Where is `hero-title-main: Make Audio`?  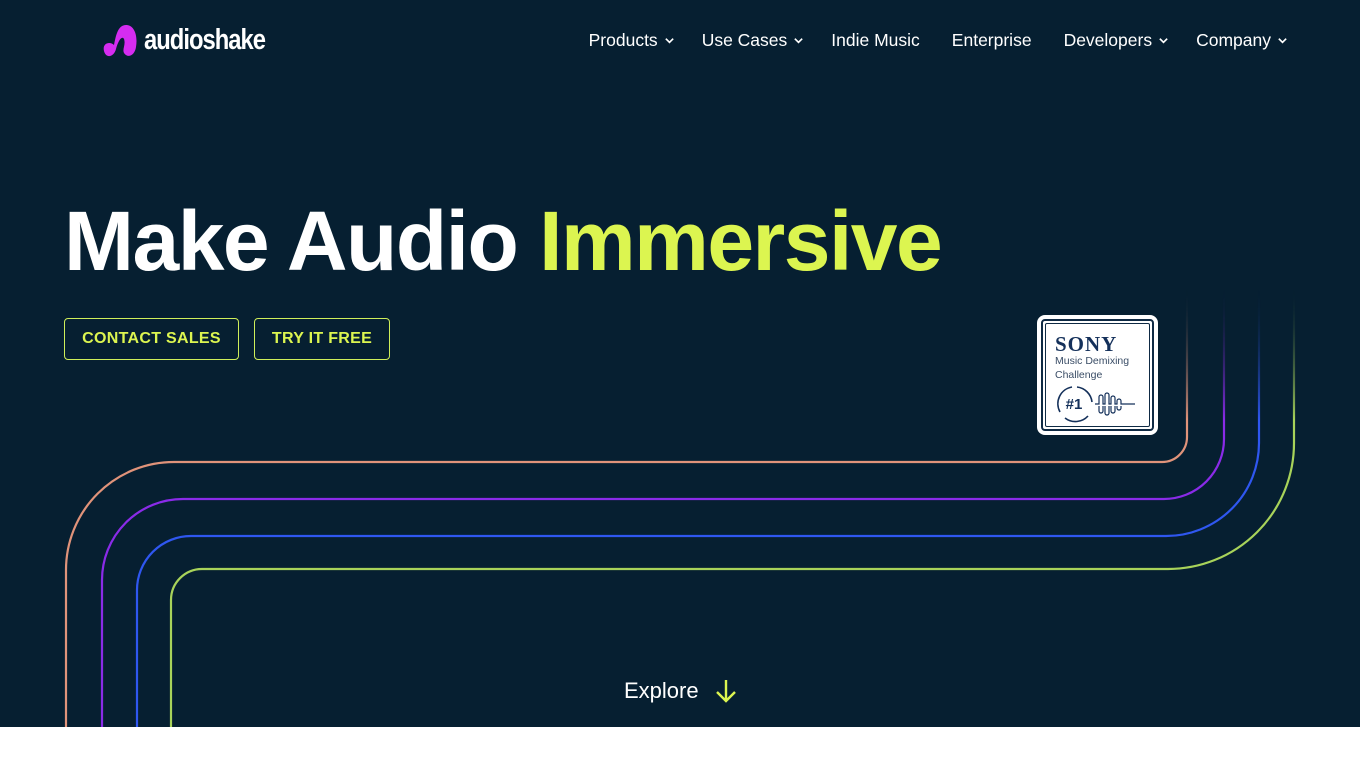 hero-title-main: Make Audio is located at coordinates (302, 241).